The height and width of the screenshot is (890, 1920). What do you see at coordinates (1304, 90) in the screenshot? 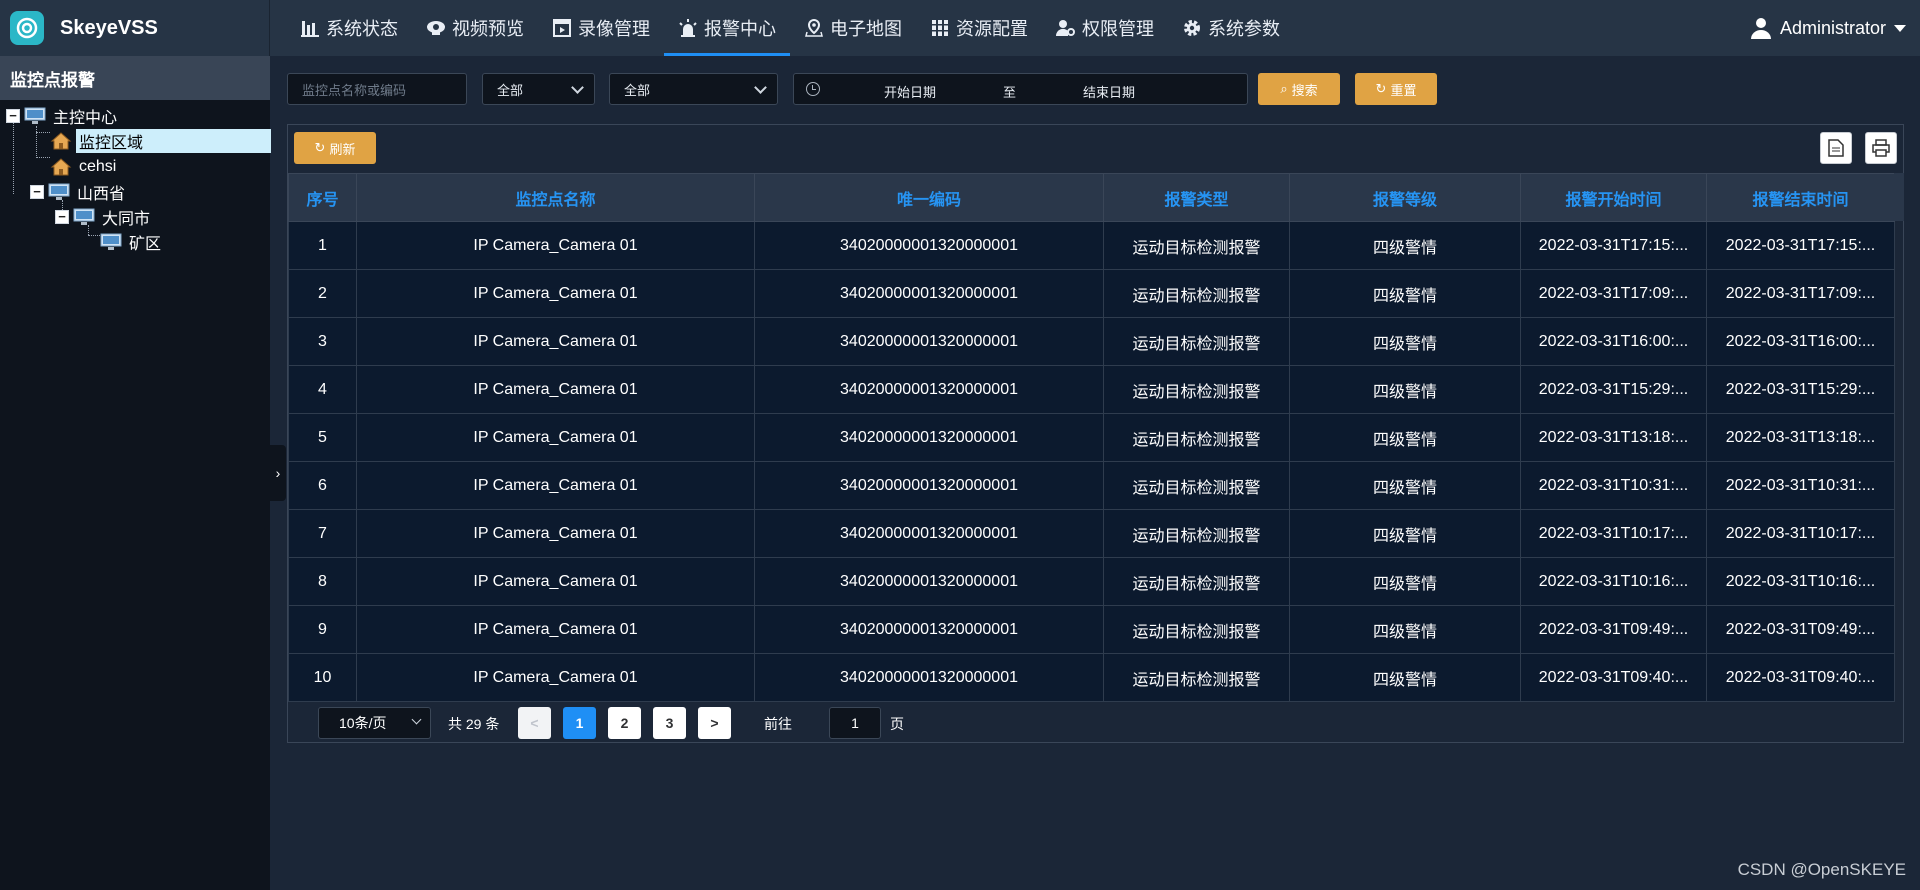
I see `search-button-label: 搜索` at bounding box center [1304, 90].